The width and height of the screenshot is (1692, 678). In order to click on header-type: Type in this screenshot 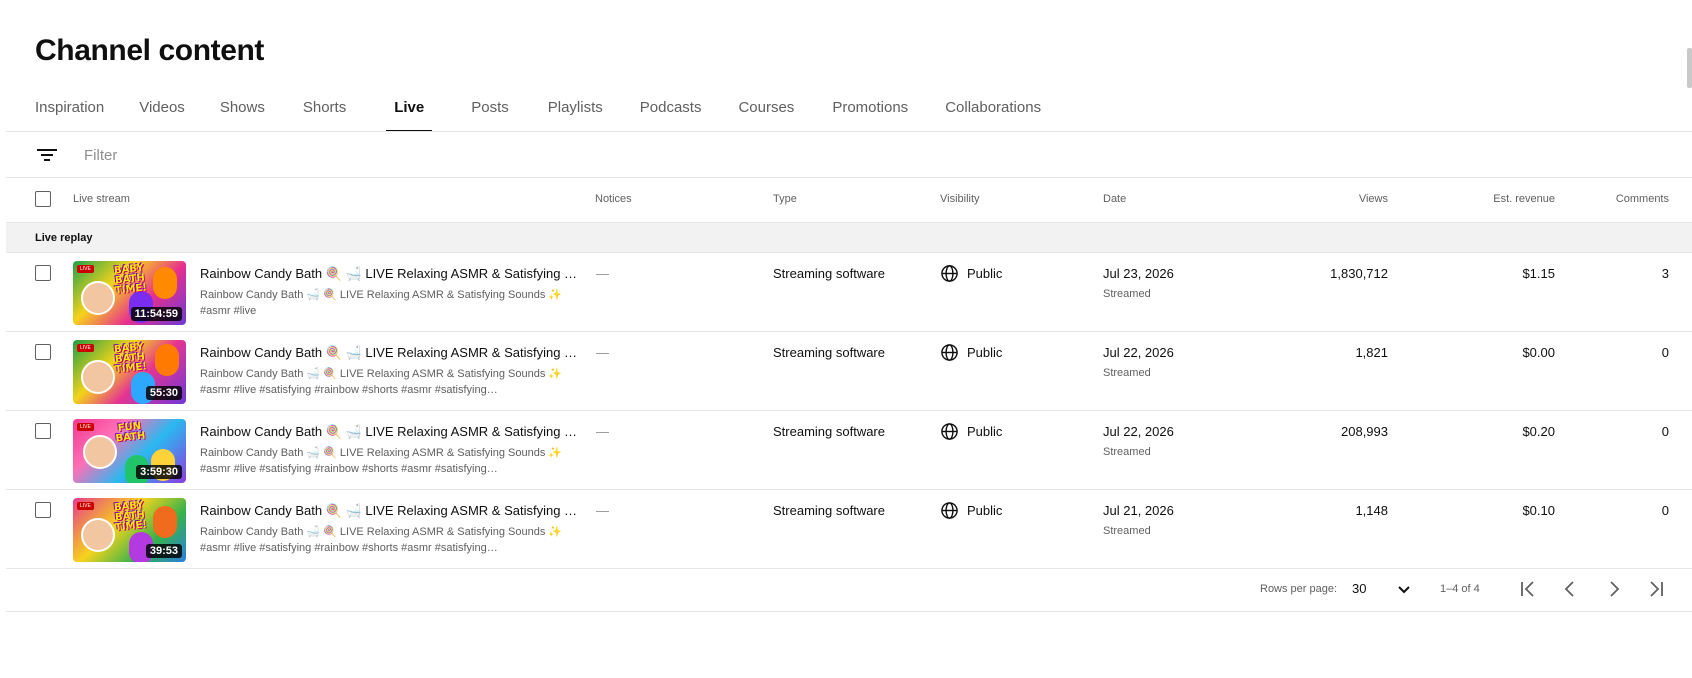, I will do `click(785, 199)`.